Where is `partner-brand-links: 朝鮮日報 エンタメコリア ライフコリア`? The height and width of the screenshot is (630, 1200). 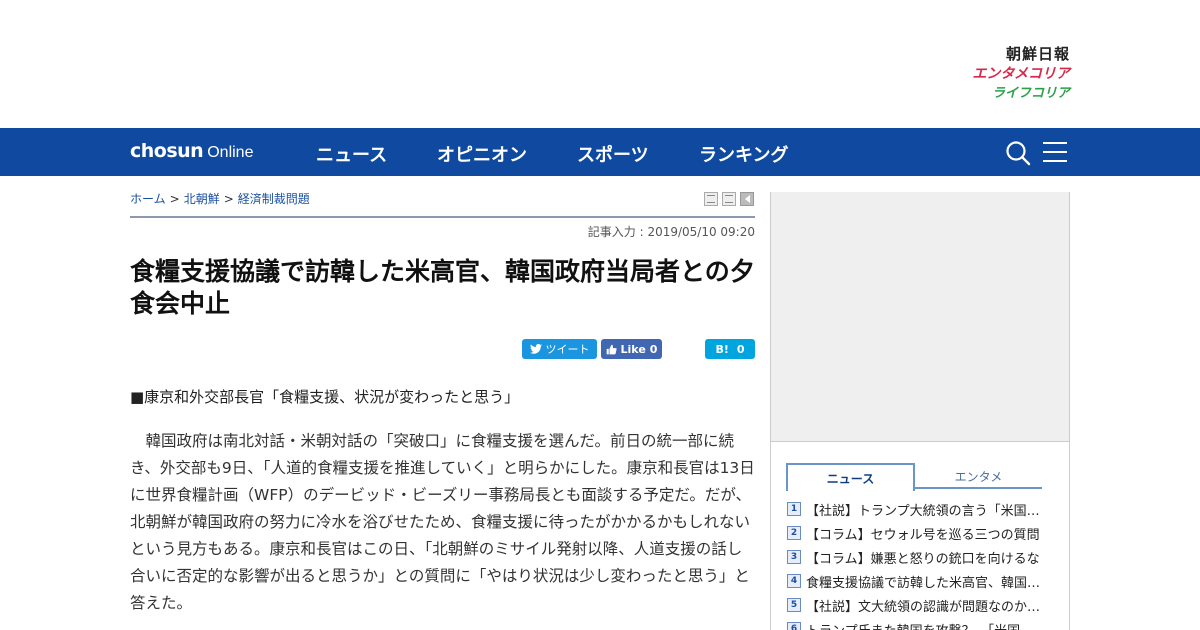
partner-brand-links: 朝鮮日報 エンタメコリア ライフコリア is located at coordinates (1000, 74).